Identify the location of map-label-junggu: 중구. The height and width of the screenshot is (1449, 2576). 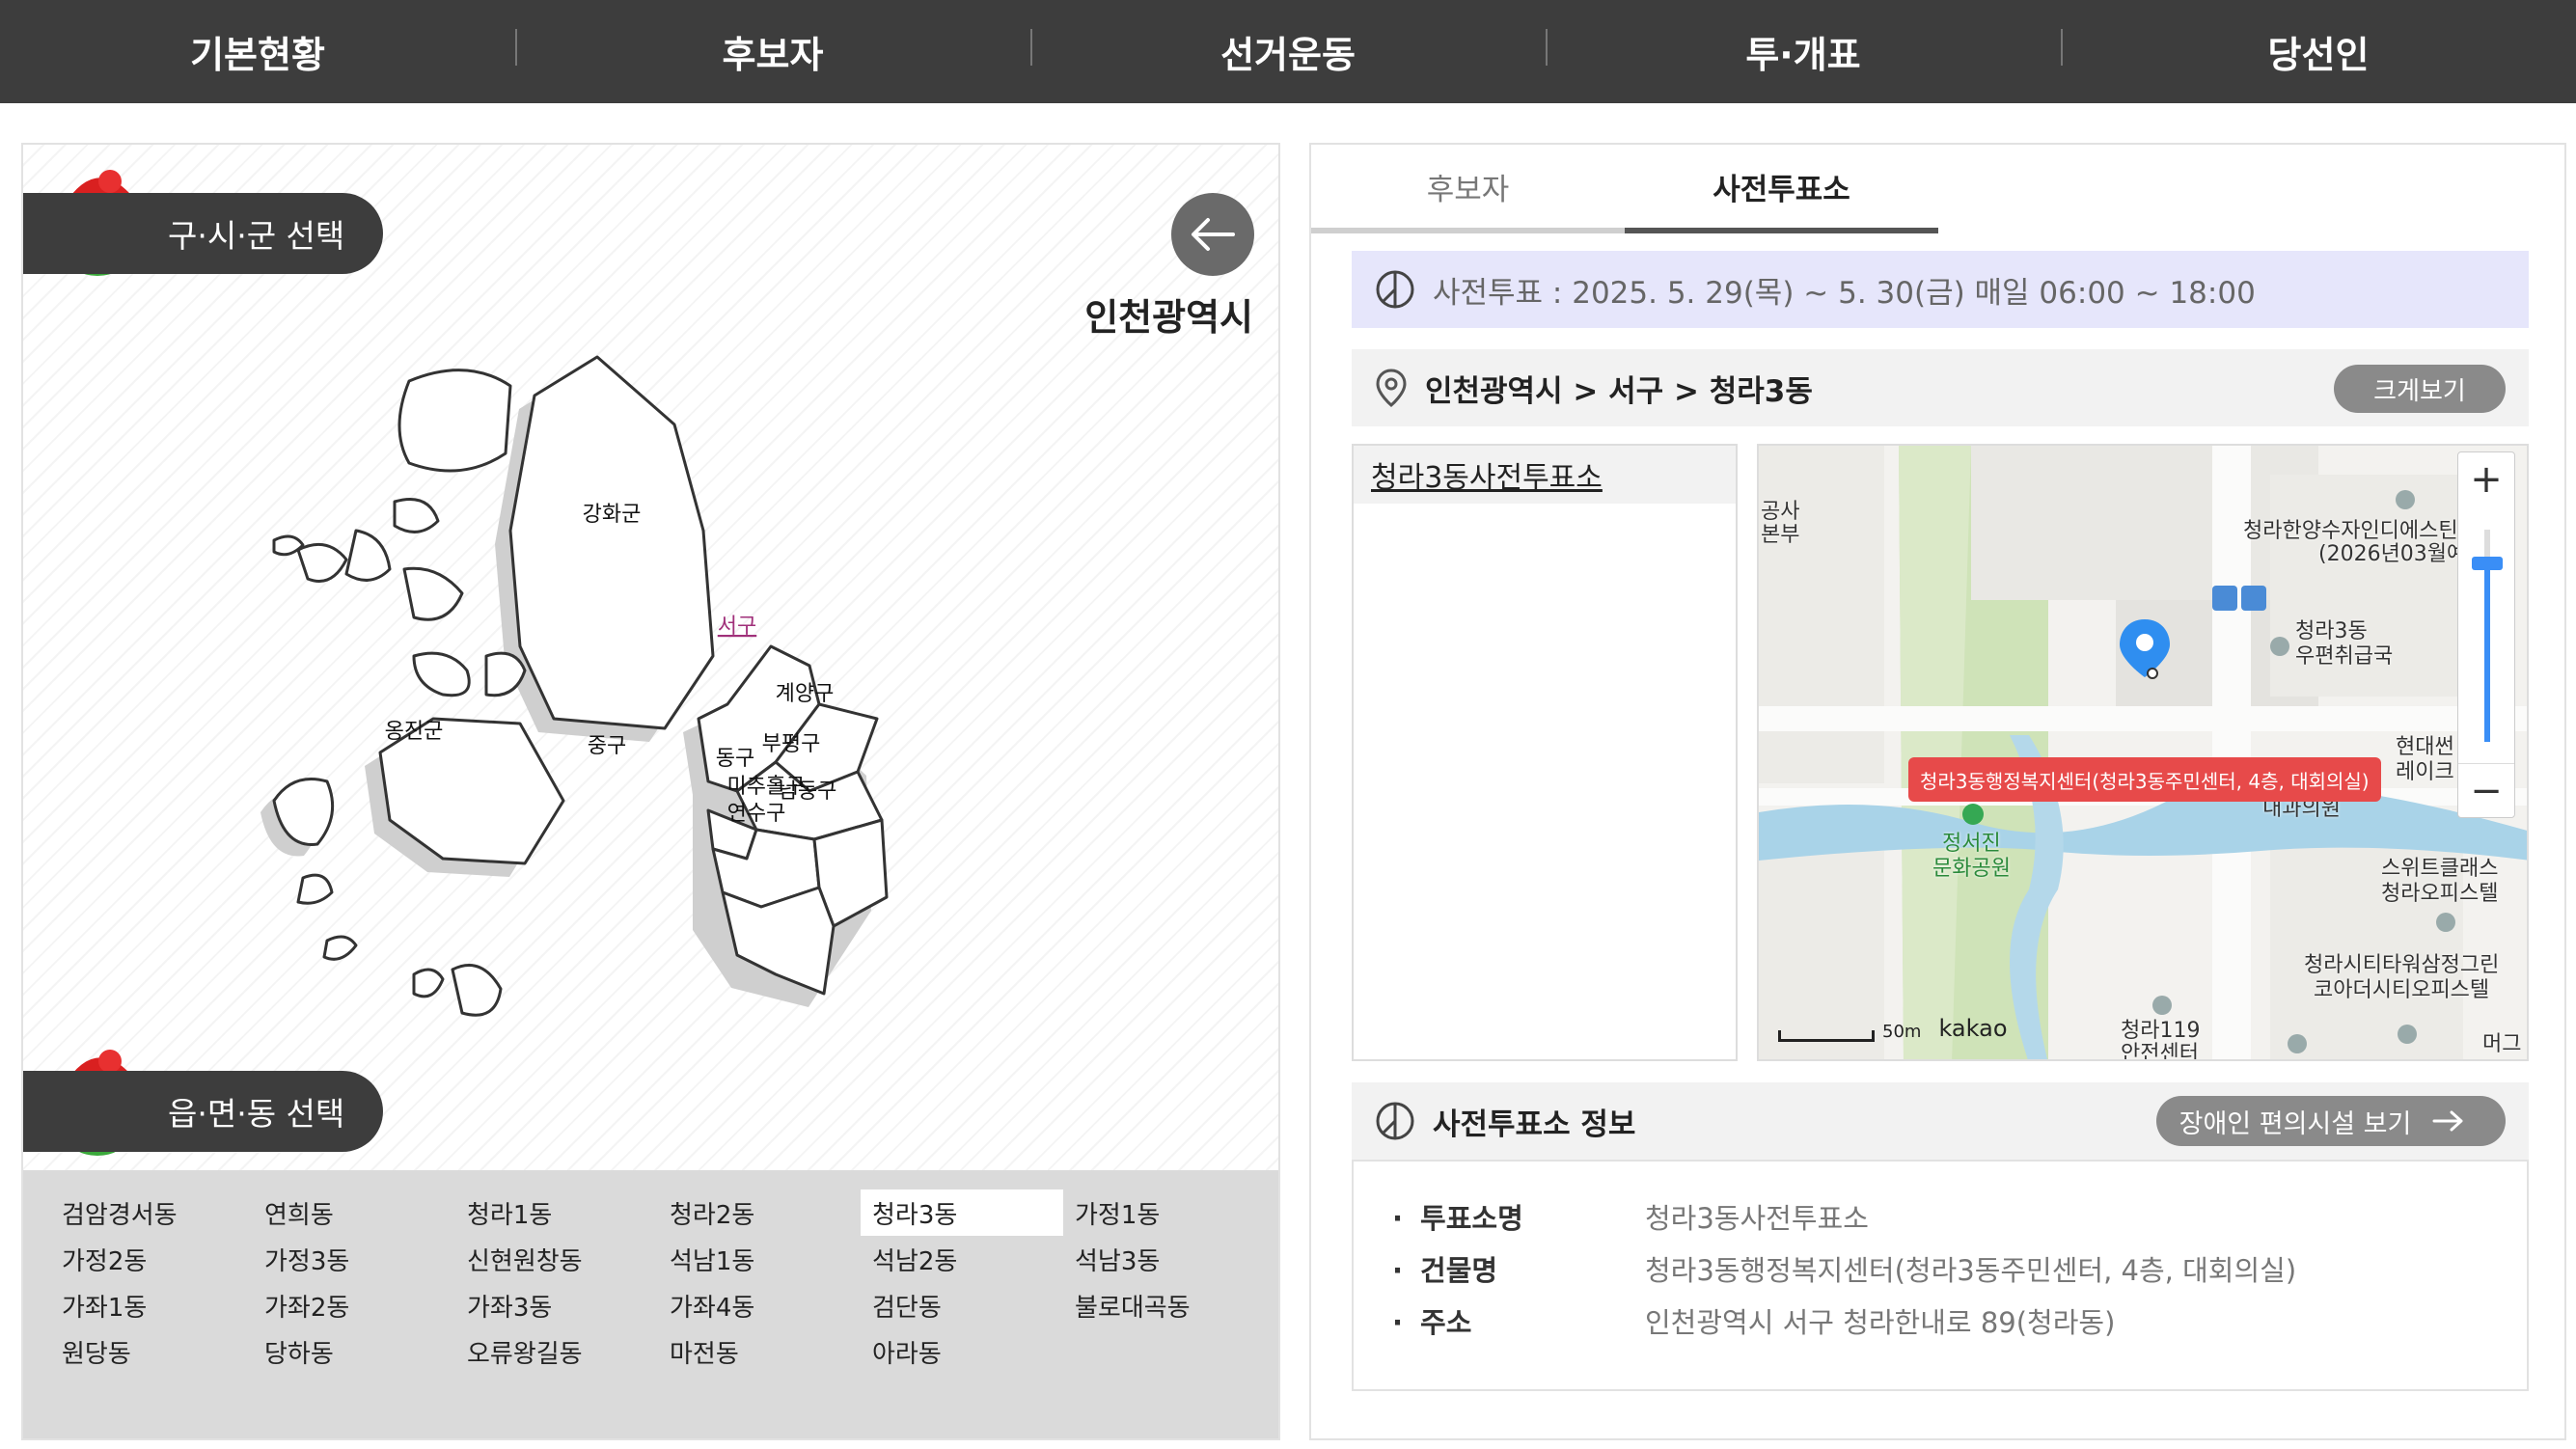
(607, 746).